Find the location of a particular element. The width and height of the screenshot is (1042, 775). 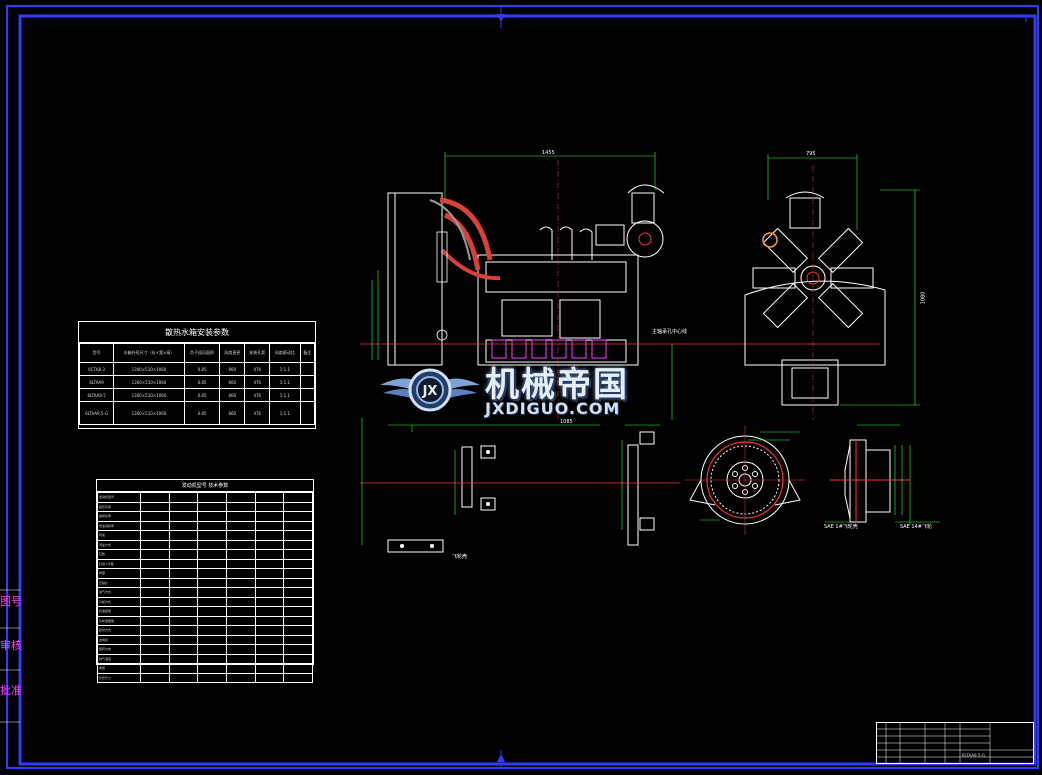

spec-label: 冷却方式 is located at coordinates (119, 601).